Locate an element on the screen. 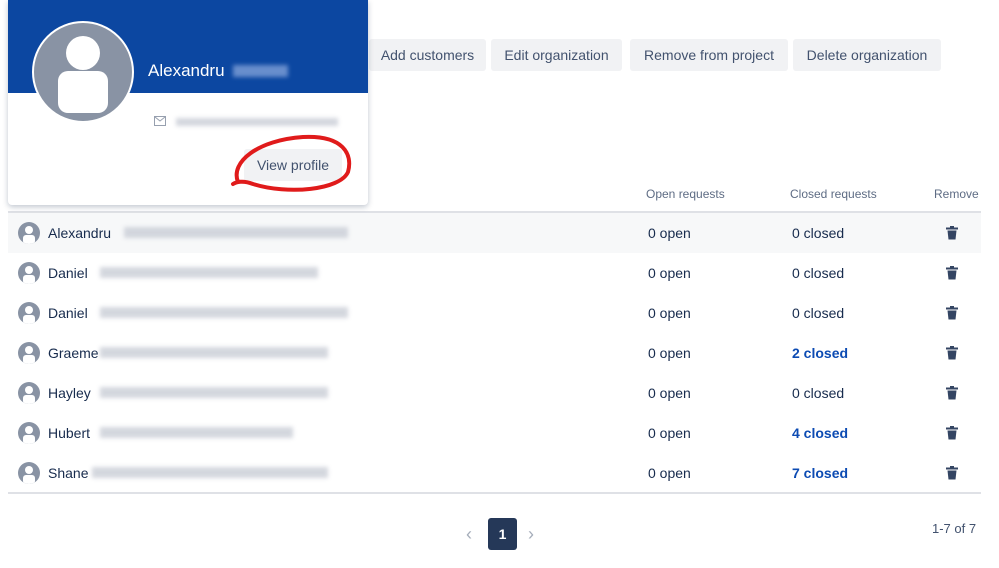  table-row: Hubert 0 open 4 closed is located at coordinates (494, 433).